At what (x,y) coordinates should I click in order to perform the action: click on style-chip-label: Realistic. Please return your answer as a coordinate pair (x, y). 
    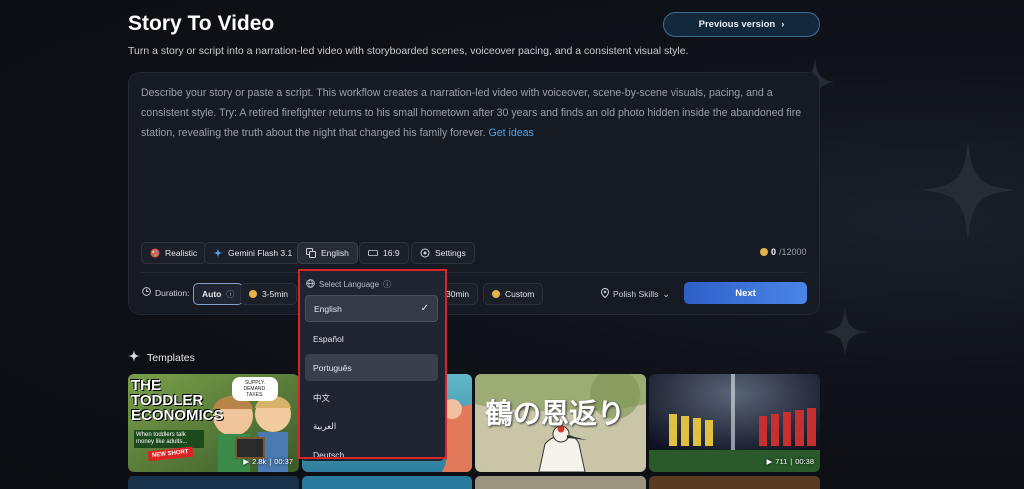
    Looking at the image, I should click on (181, 253).